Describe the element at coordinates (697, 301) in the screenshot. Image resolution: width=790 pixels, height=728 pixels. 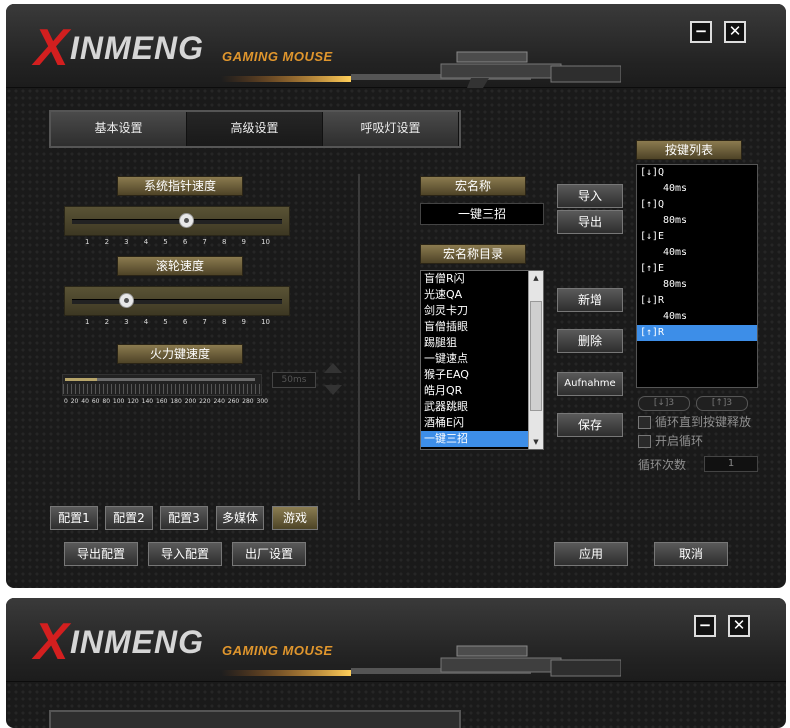
I see `key-list-item: [↓]R` at that location.